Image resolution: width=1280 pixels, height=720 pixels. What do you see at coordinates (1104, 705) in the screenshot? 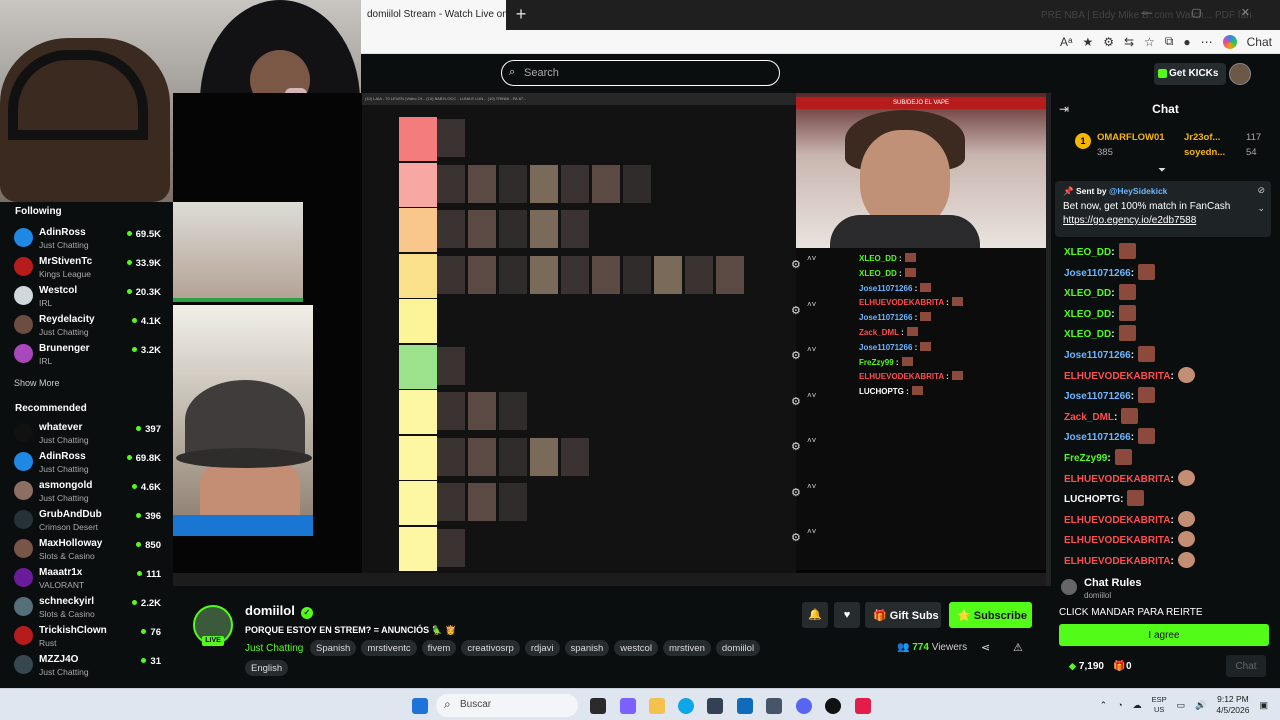
I see `chevron-up-icon: ⌃` at bounding box center [1104, 705].